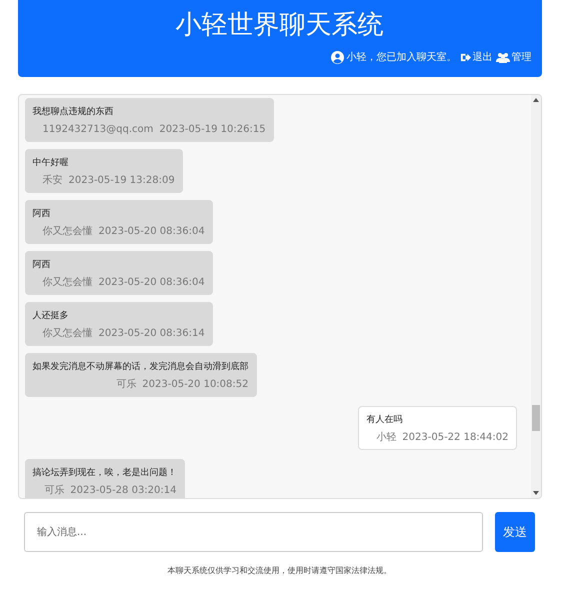  Describe the element at coordinates (465, 57) in the screenshot. I see `logout-icon` at that location.